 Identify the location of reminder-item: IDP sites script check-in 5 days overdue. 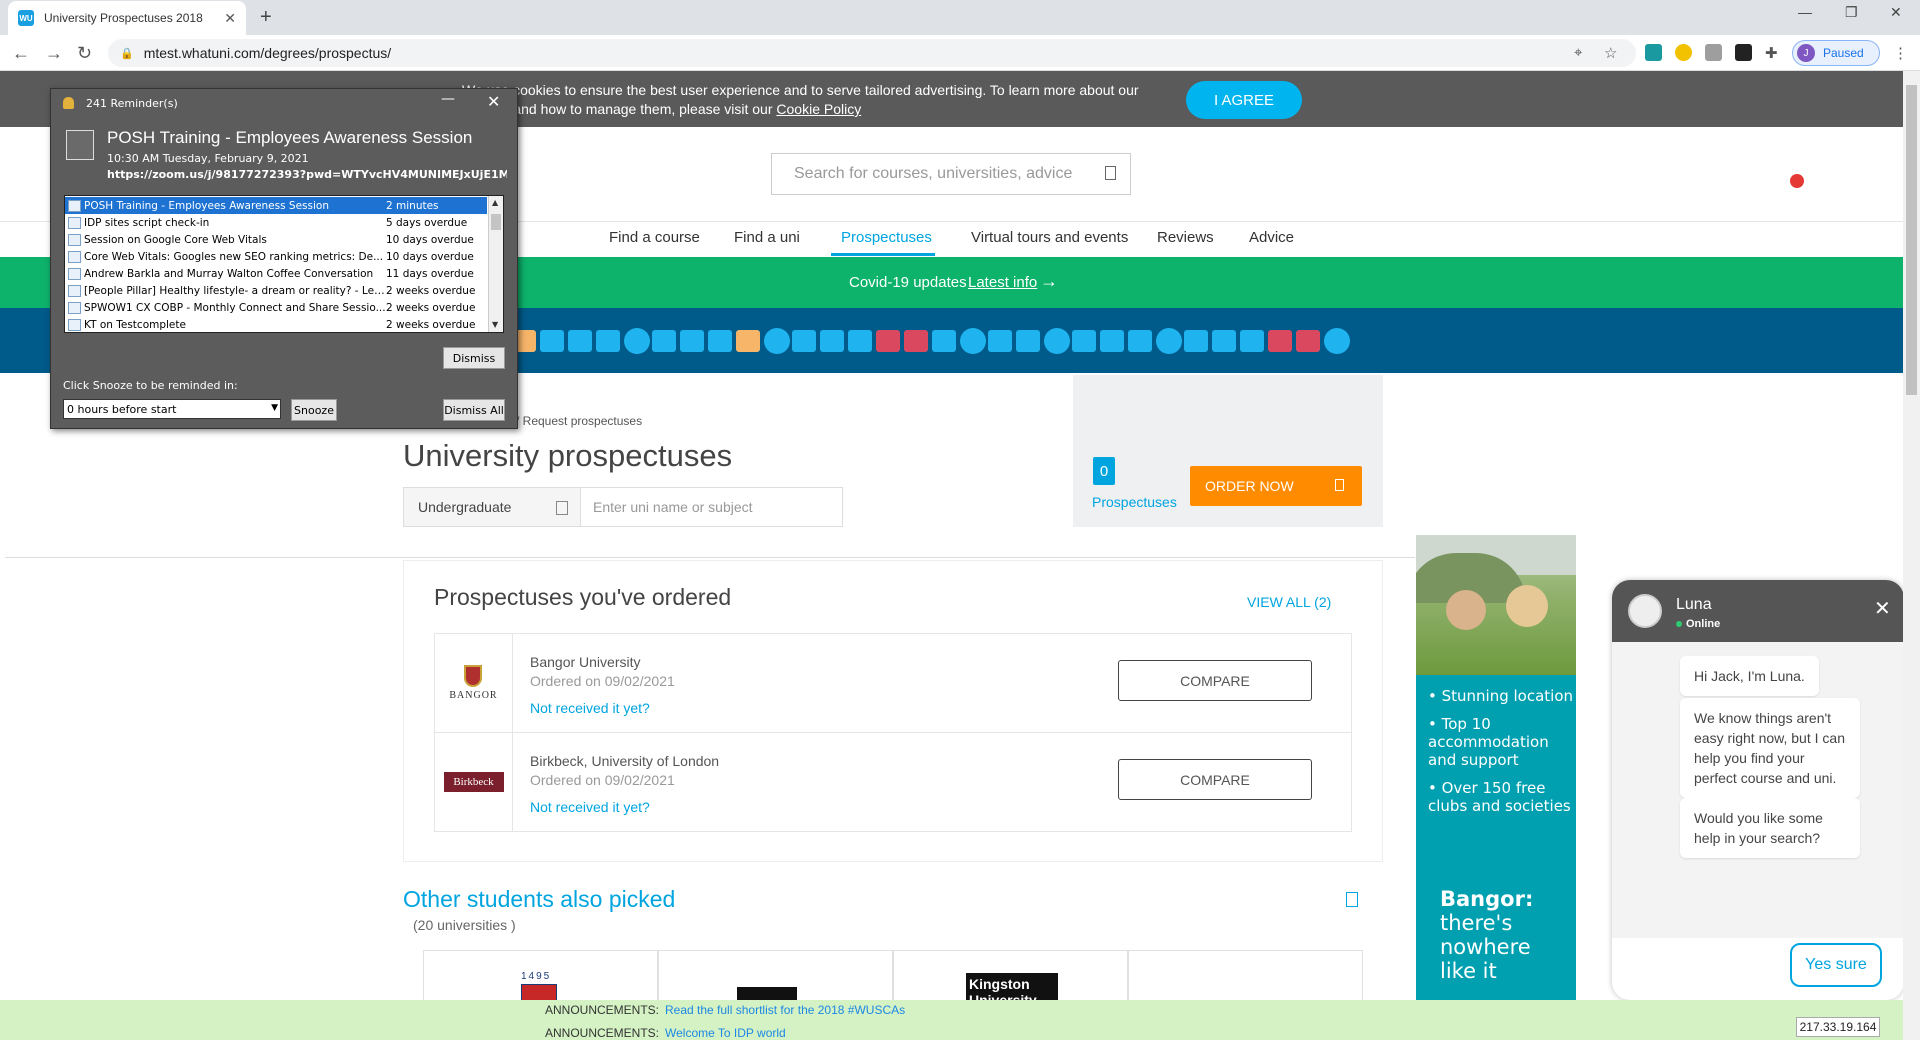
(276, 222).